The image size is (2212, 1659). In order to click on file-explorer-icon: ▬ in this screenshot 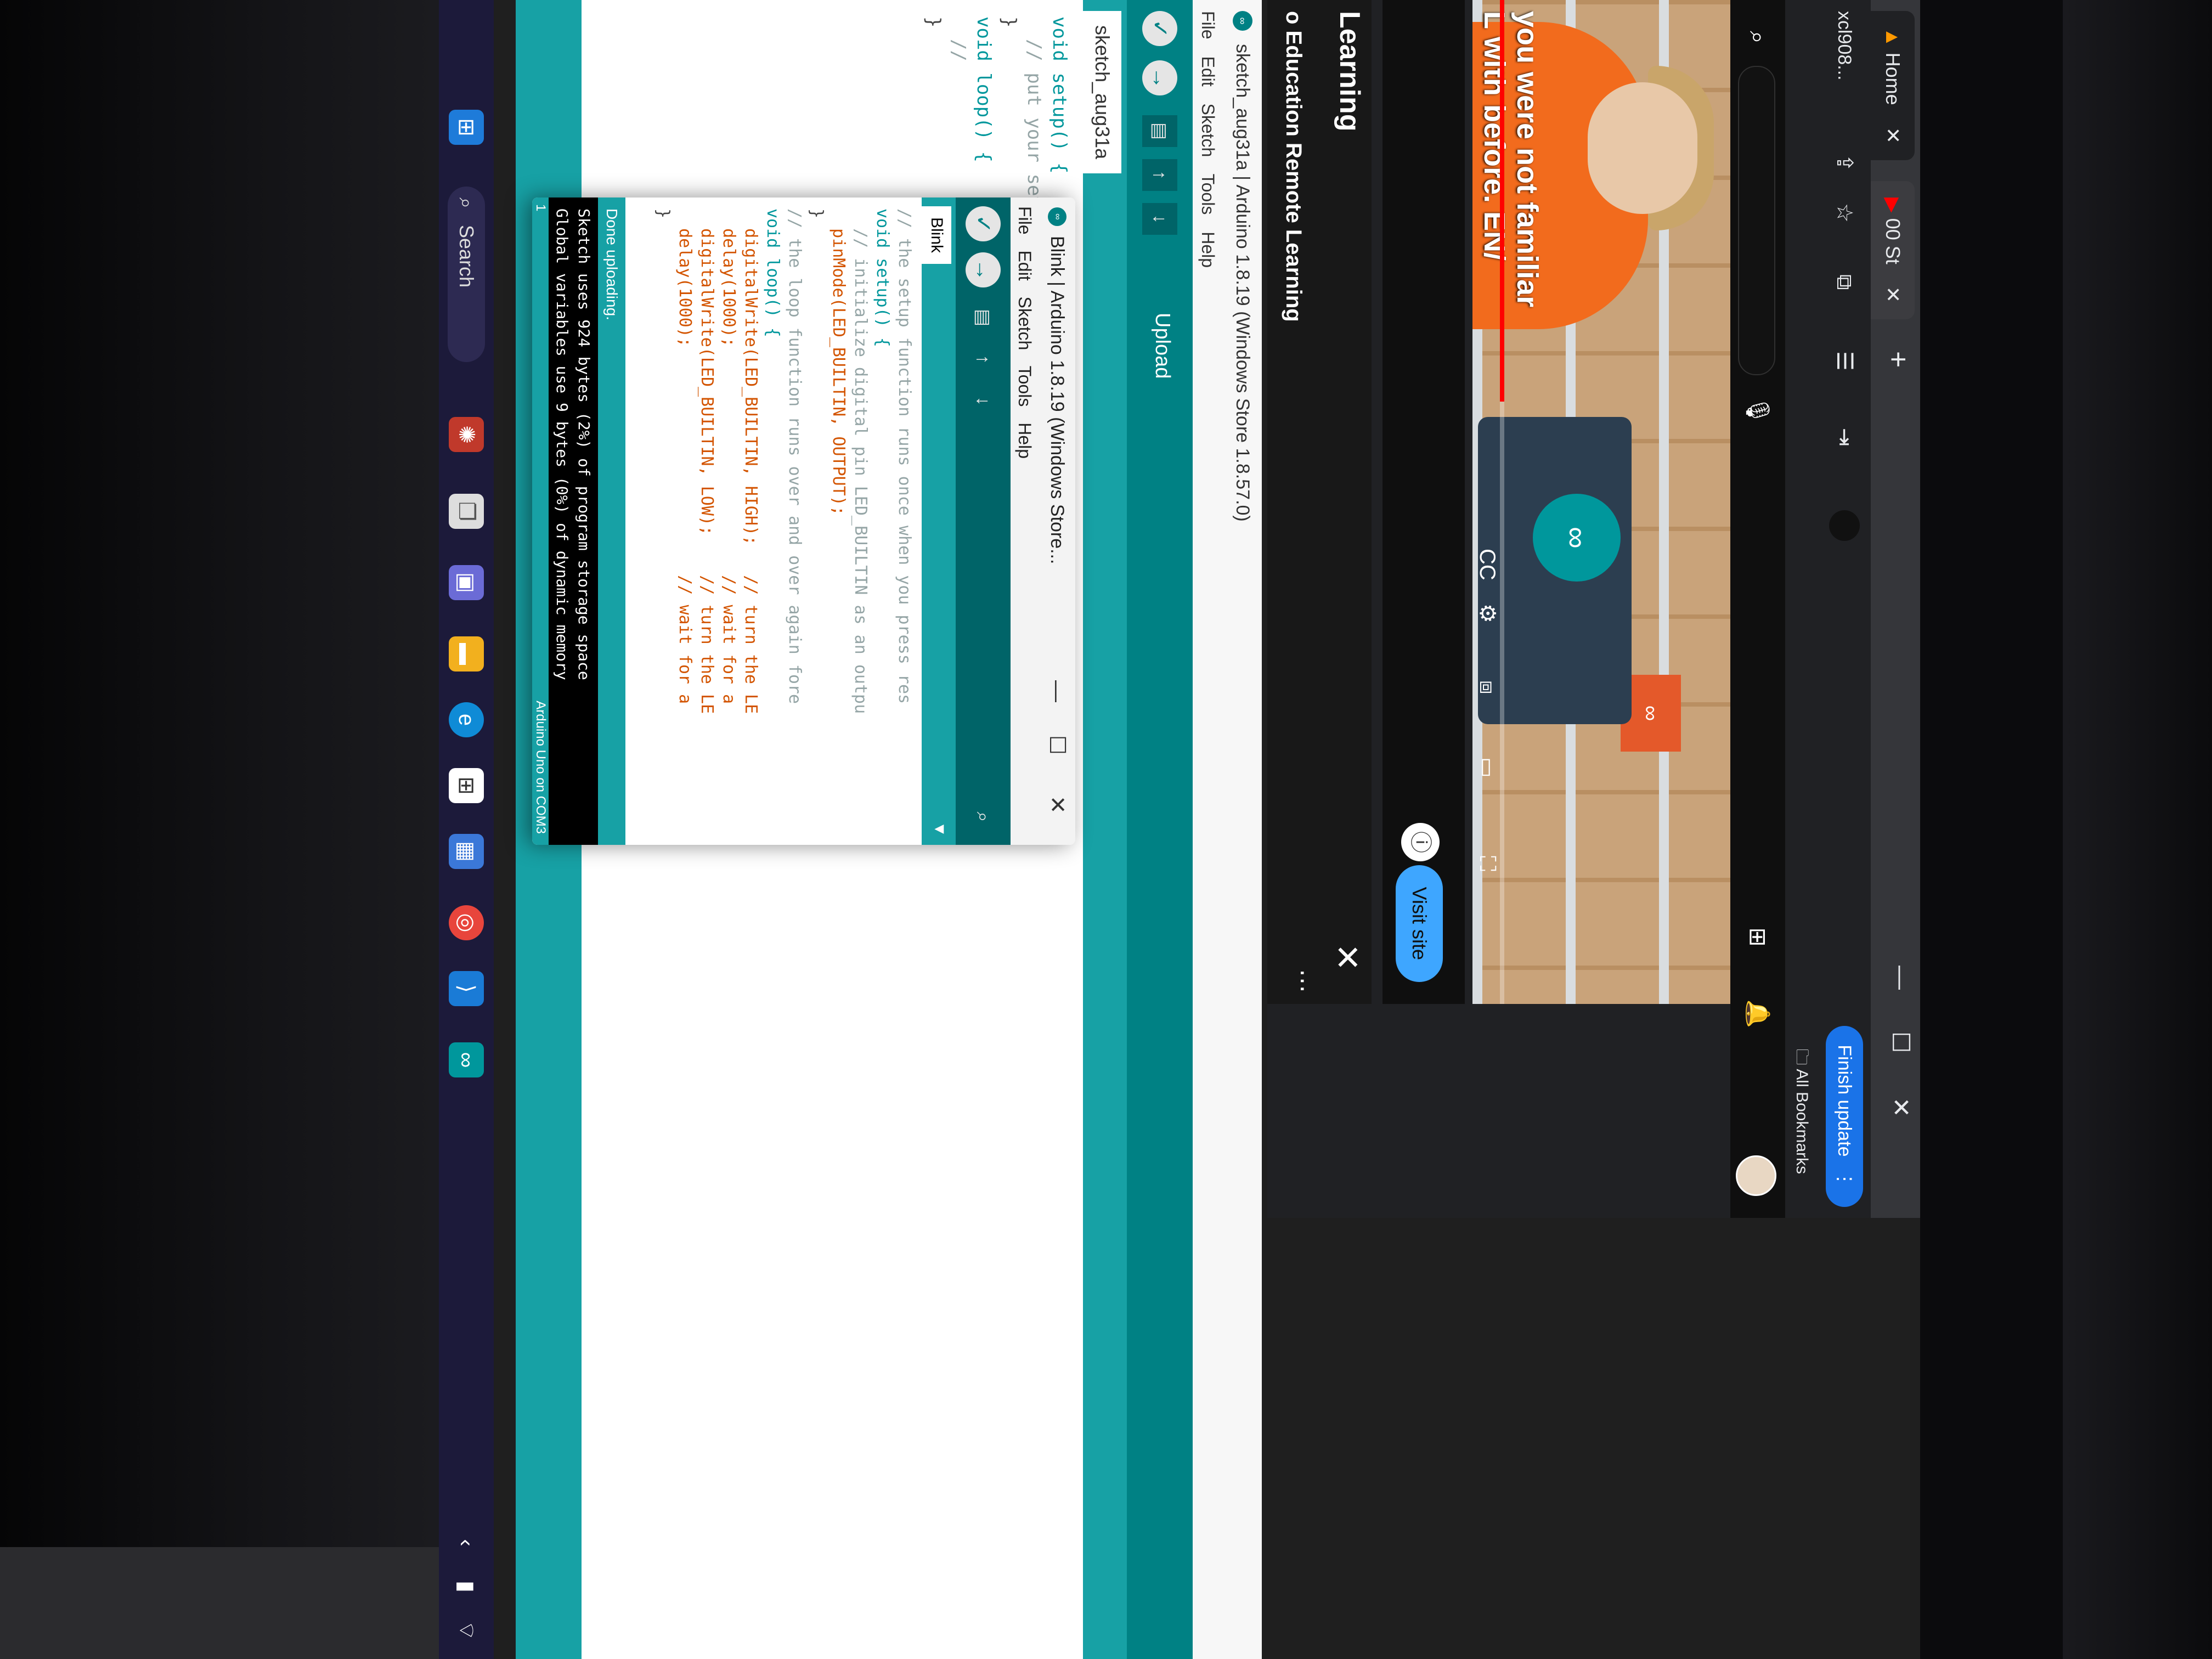, I will do `click(466, 654)`.